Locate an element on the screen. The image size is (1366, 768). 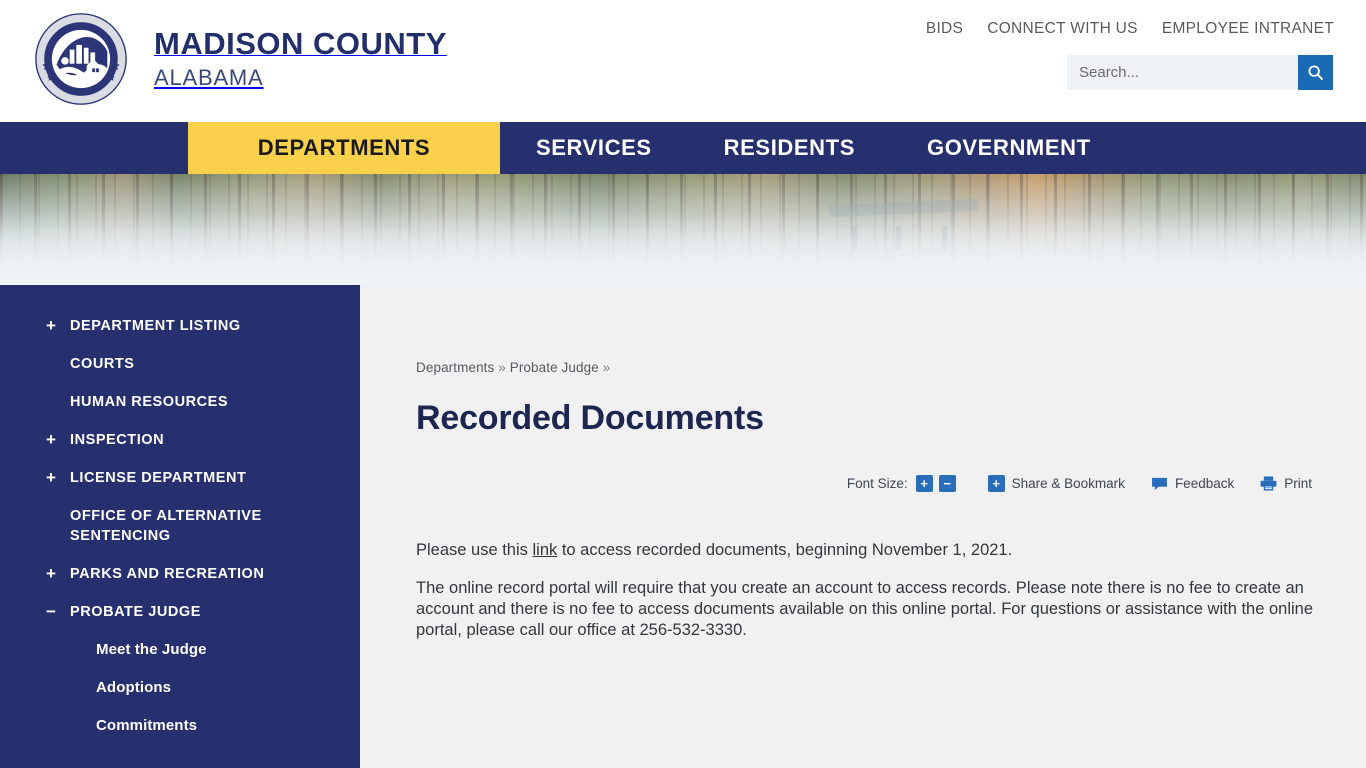
font-size-increase-button: + is located at coordinates (924, 483).